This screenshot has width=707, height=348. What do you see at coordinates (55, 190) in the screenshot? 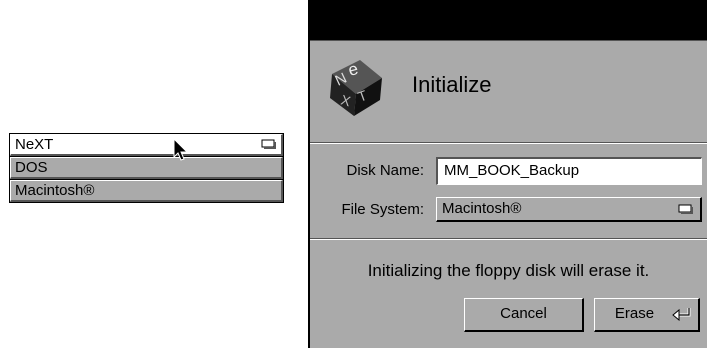
I see `popup-list-item-label: Macintosh®` at bounding box center [55, 190].